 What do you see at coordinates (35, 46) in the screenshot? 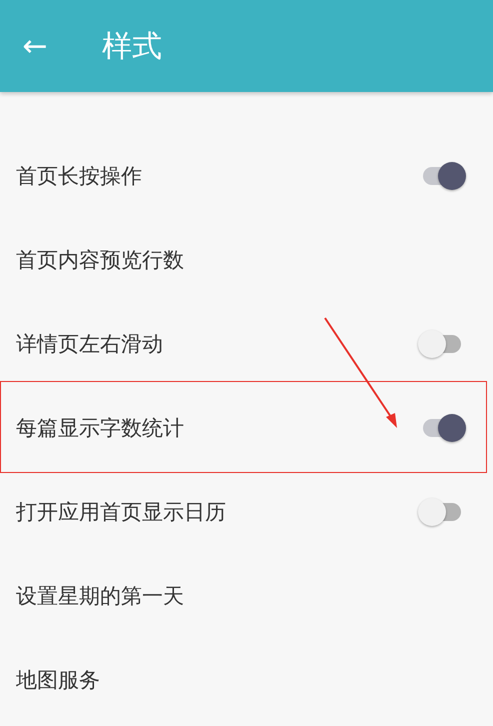
I see `back-button: ←` at bounding box center [35, 46].